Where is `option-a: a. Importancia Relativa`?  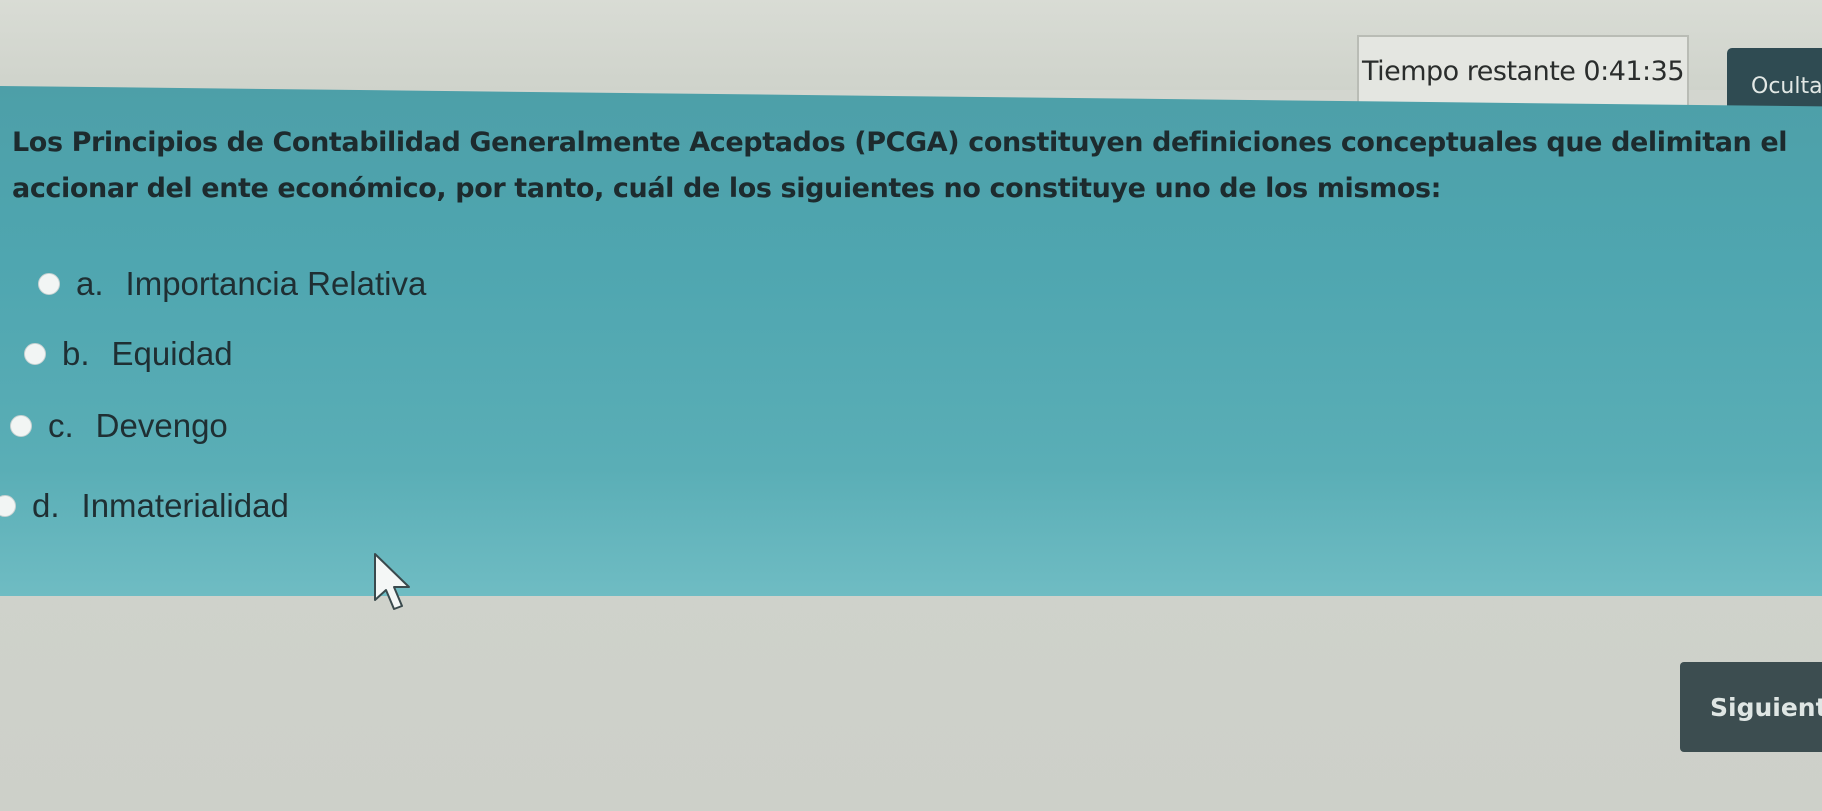 option-a: a. Importancia Relativa is located at coordinates (232, 284).